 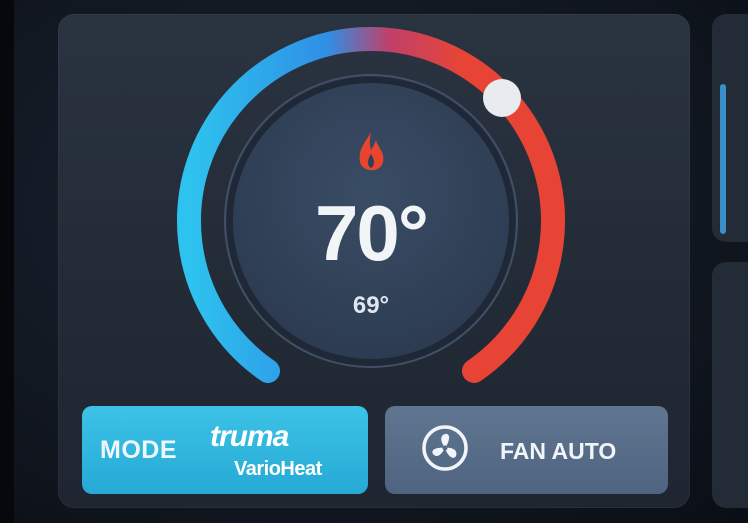 I want to click on current-temperature: 69°, so click(x=371, y=305).